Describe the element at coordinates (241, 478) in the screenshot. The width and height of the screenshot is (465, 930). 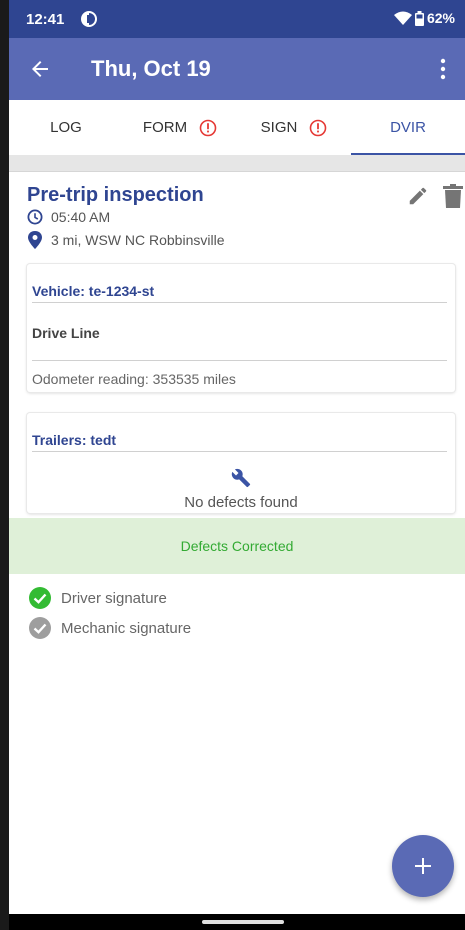
I see `wrench-icon` at that location.